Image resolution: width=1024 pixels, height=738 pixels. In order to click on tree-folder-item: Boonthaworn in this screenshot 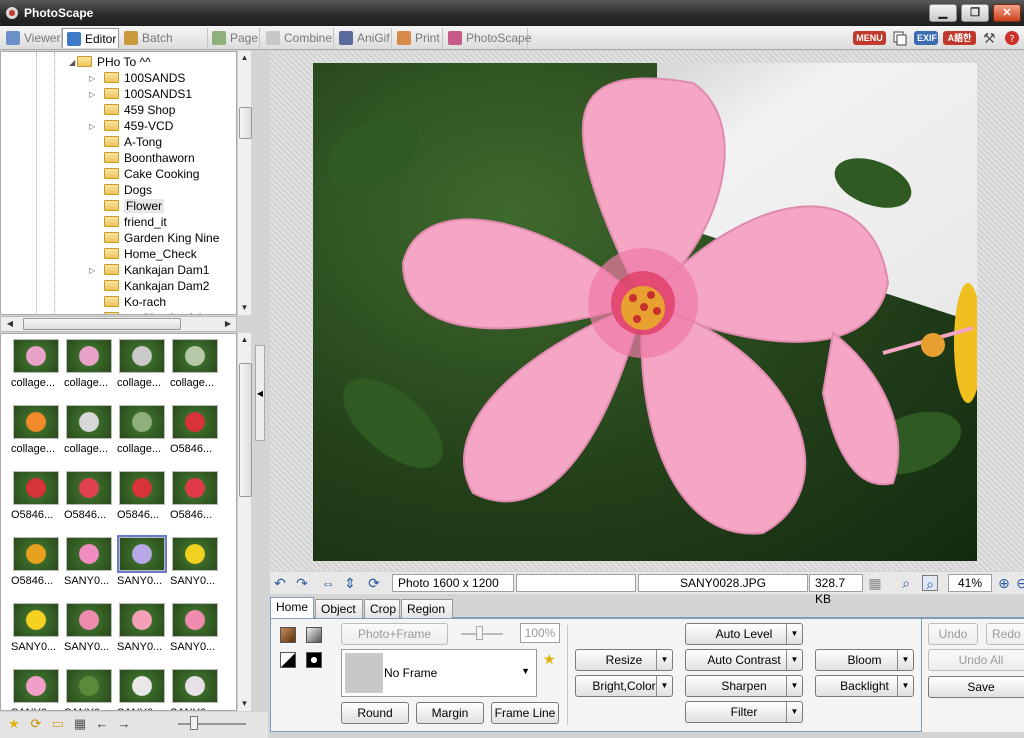, I will do `click(141, 158)`.